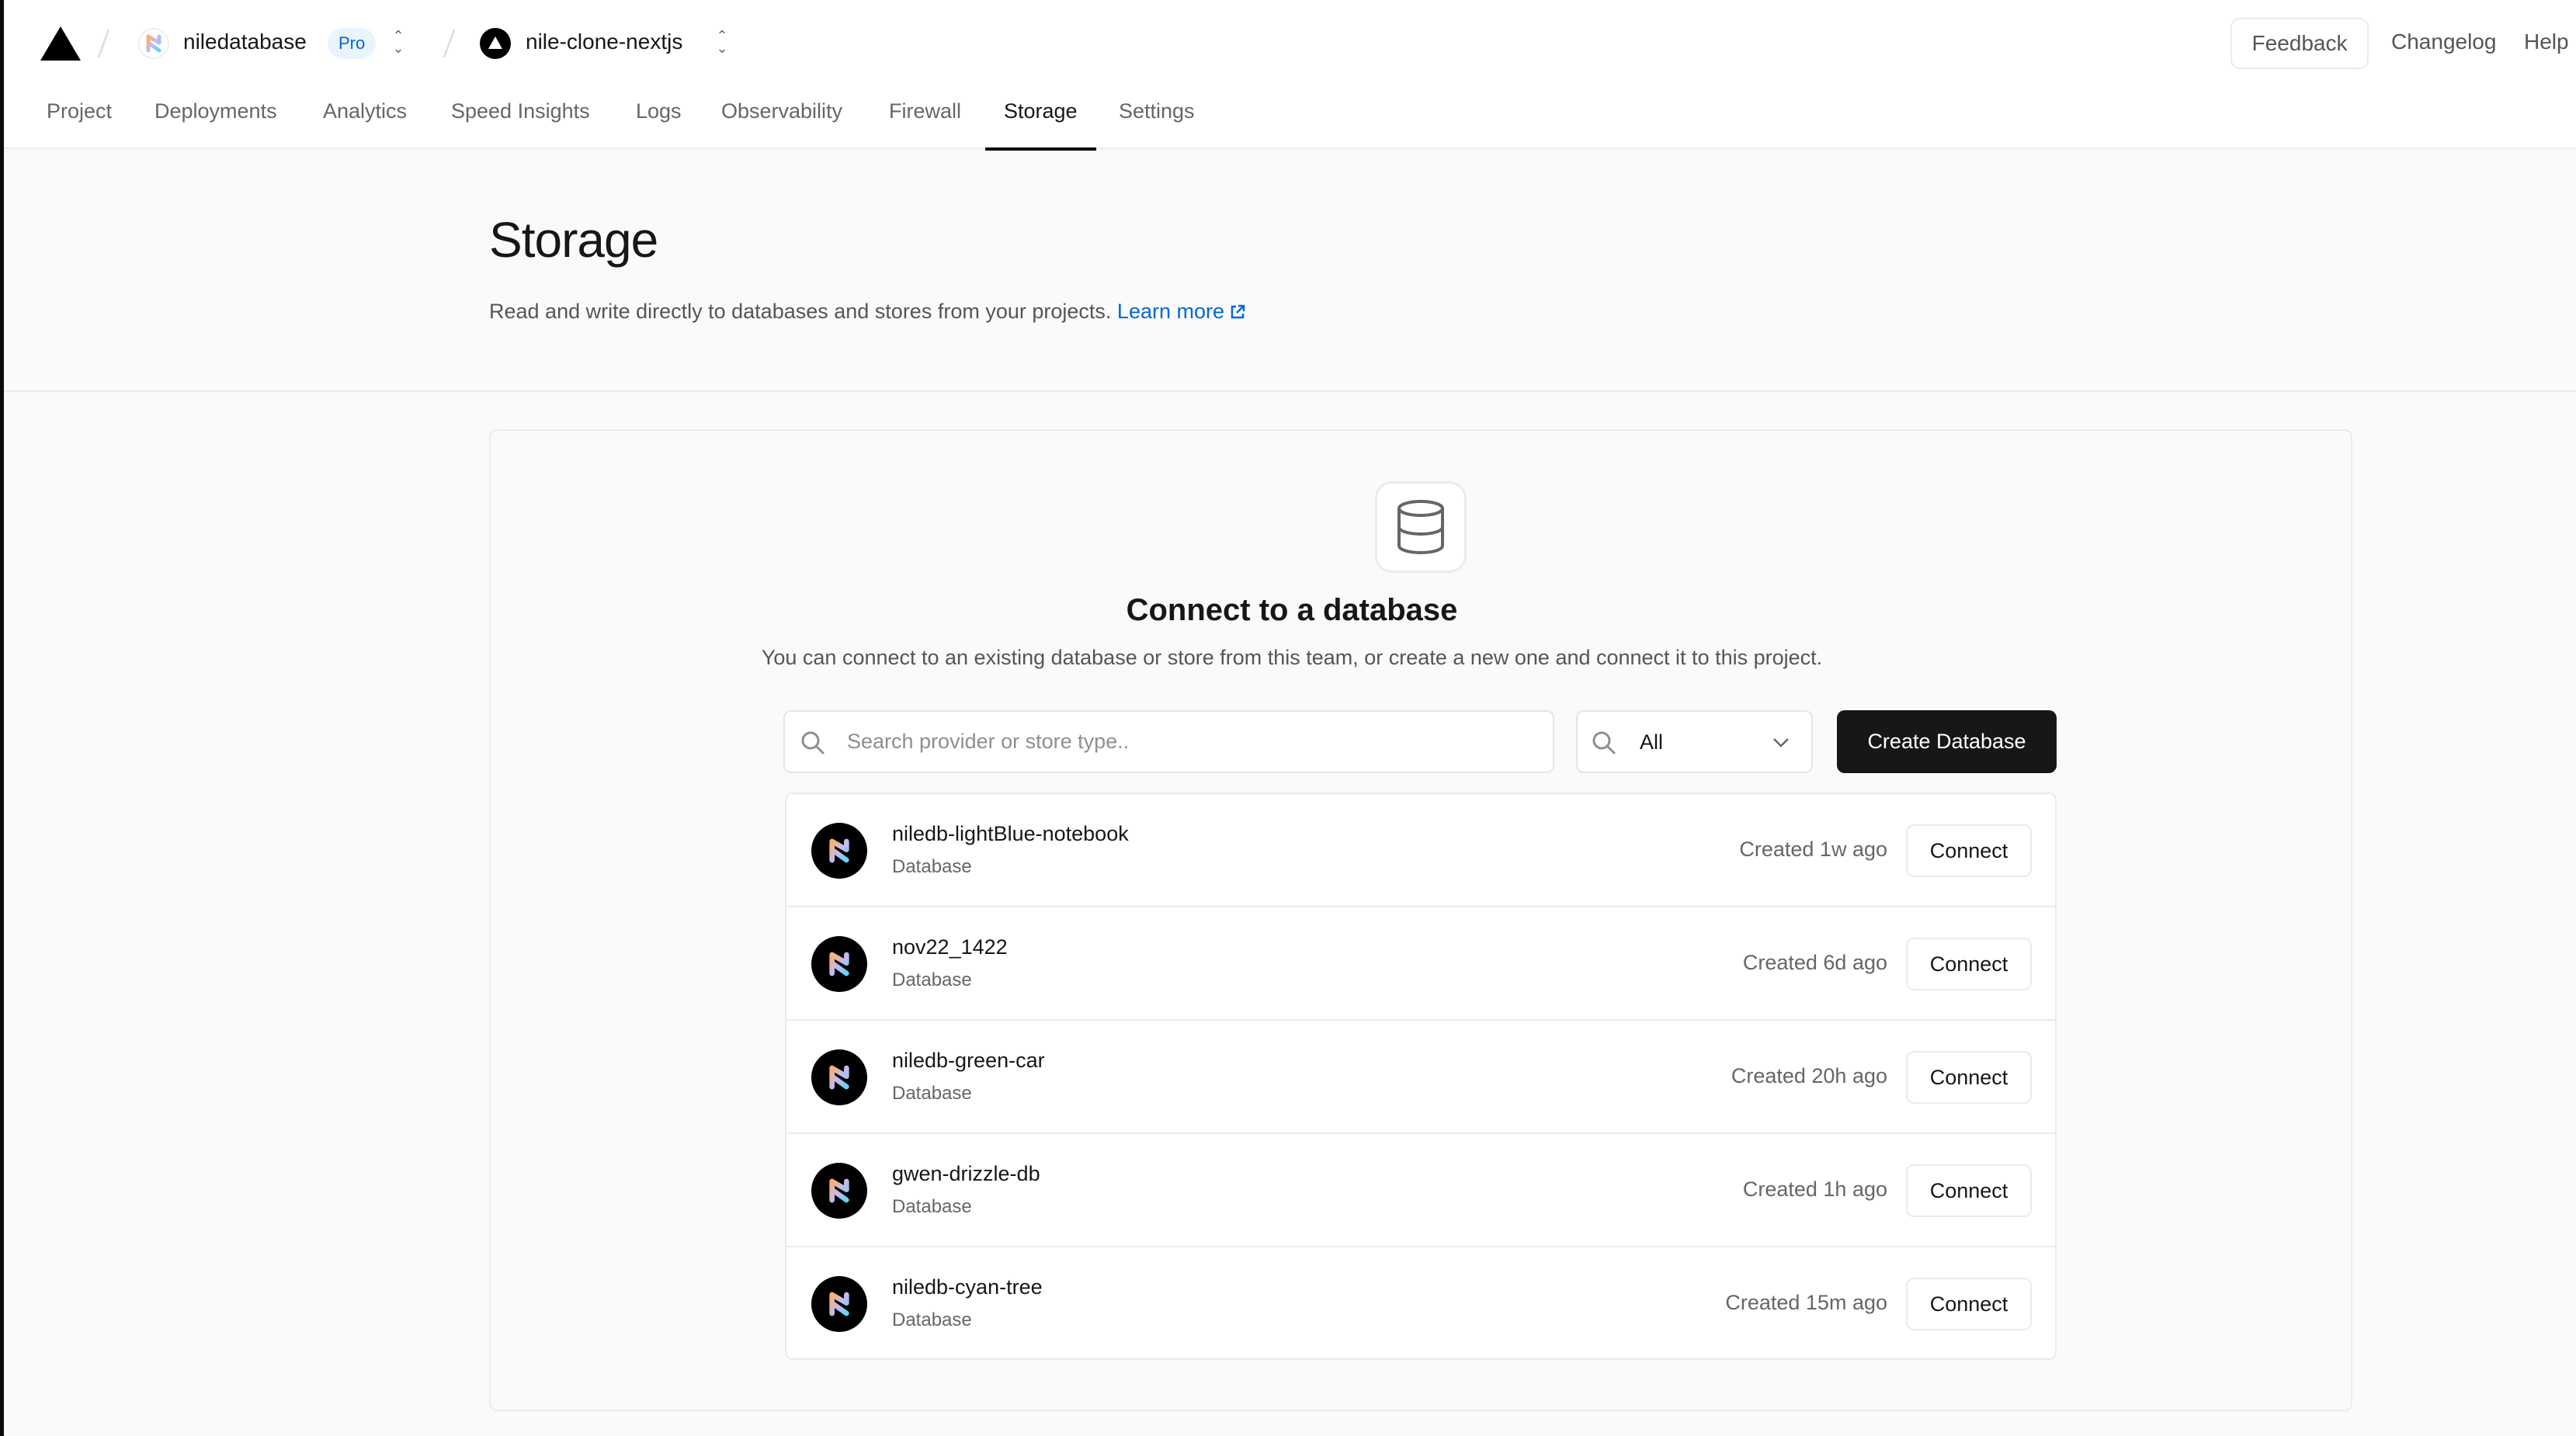  I want to click on database-created: Created 1w ago, so click(1813, 849).